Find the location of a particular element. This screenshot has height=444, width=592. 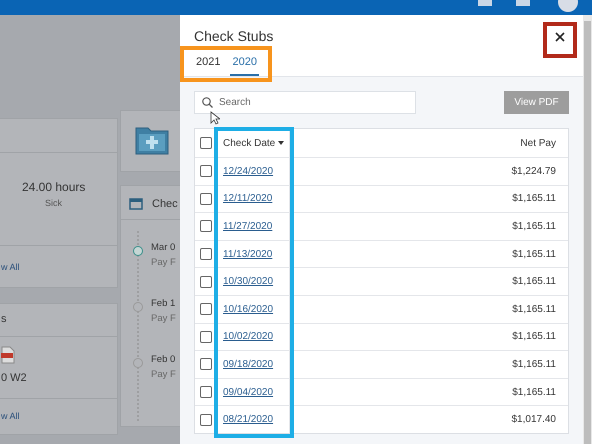

column-header: Net Pay is located at coordinates (538, 143).